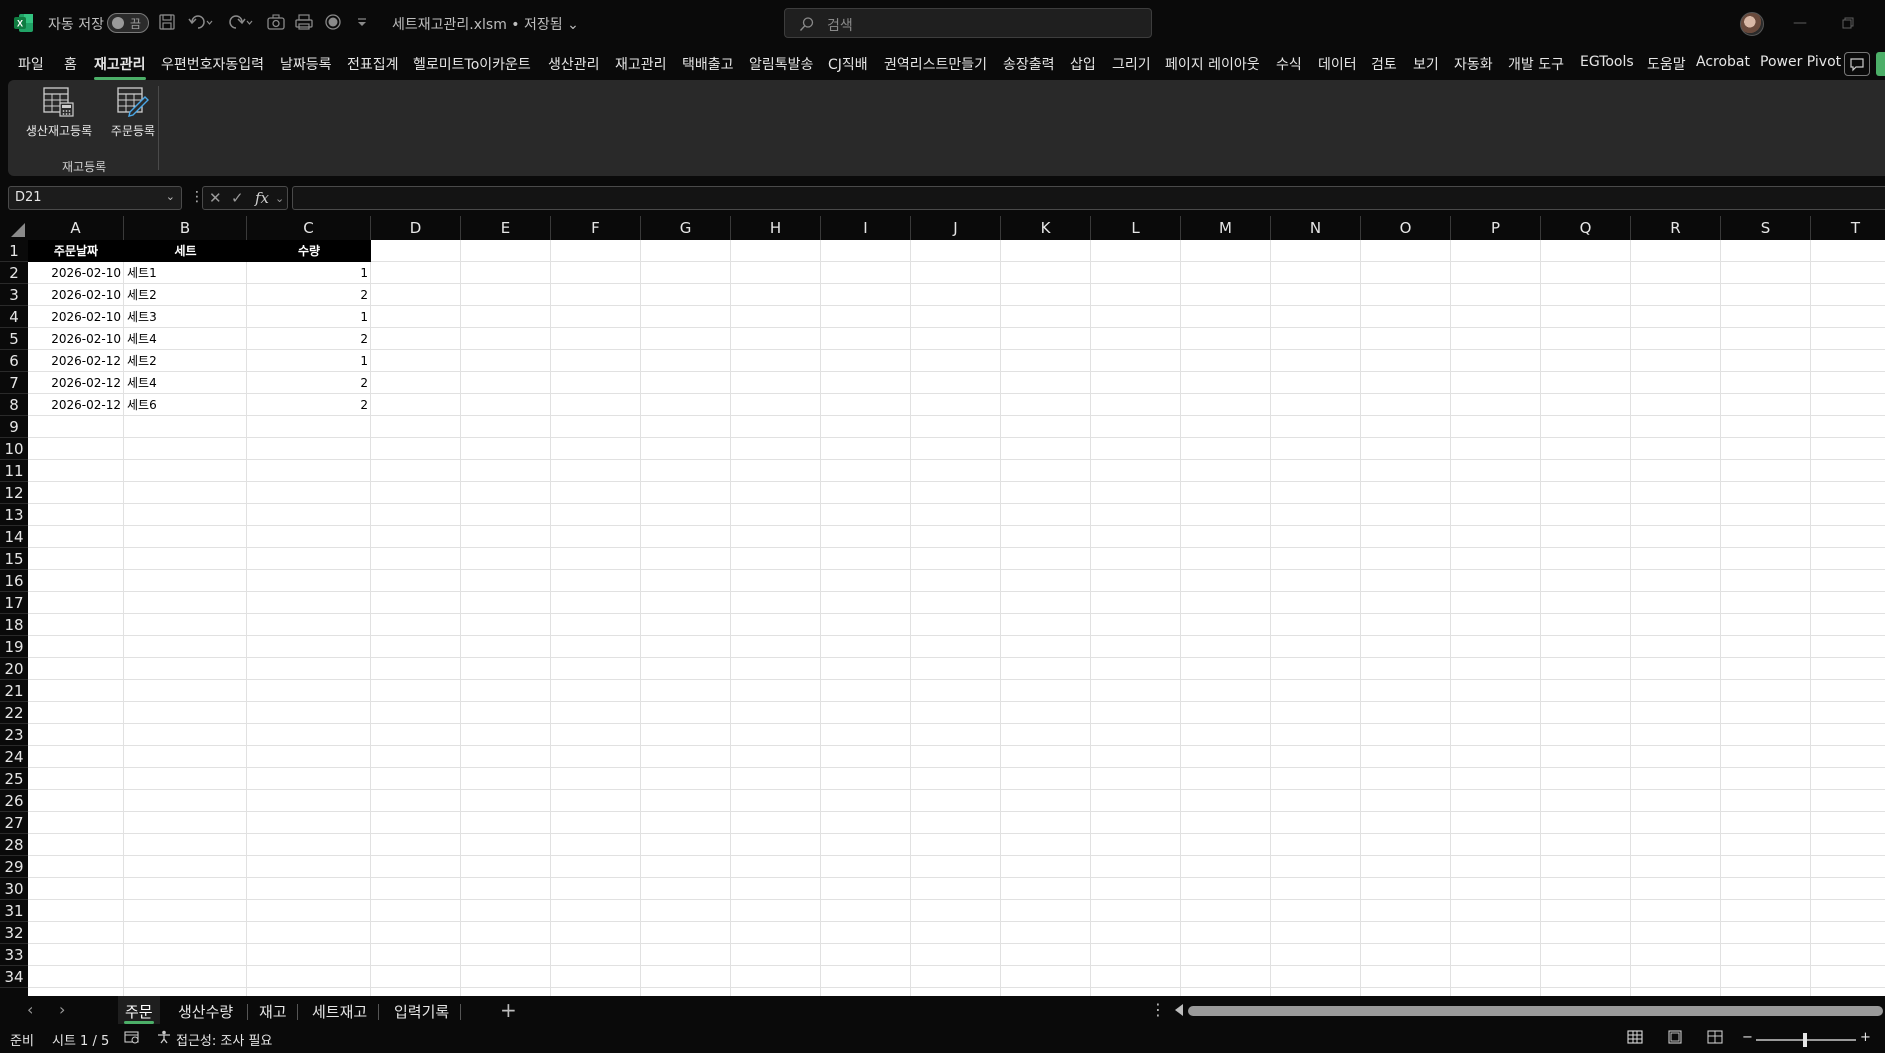  Describe the element at coordinates (1715, 1039) in the screenshot. I see `page-break-view-icon` at that location.